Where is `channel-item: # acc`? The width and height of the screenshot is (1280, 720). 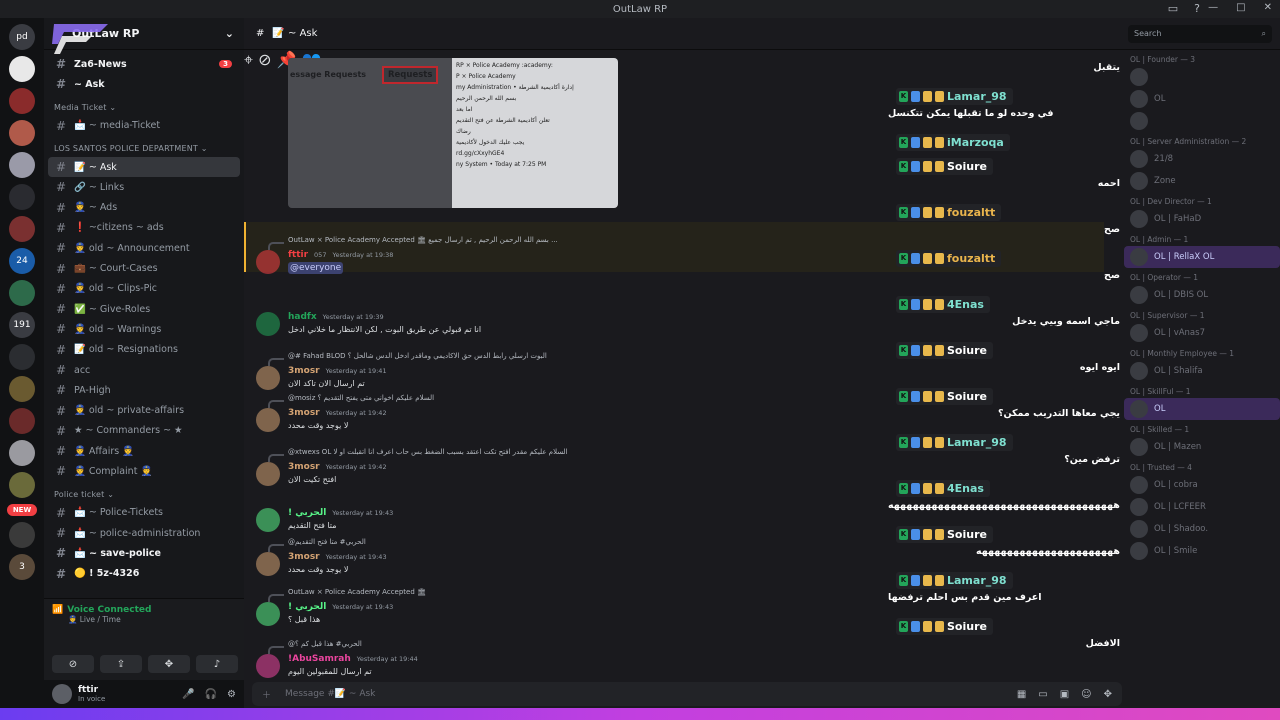 channel-item: # acc is located at coordinates (144, 370).